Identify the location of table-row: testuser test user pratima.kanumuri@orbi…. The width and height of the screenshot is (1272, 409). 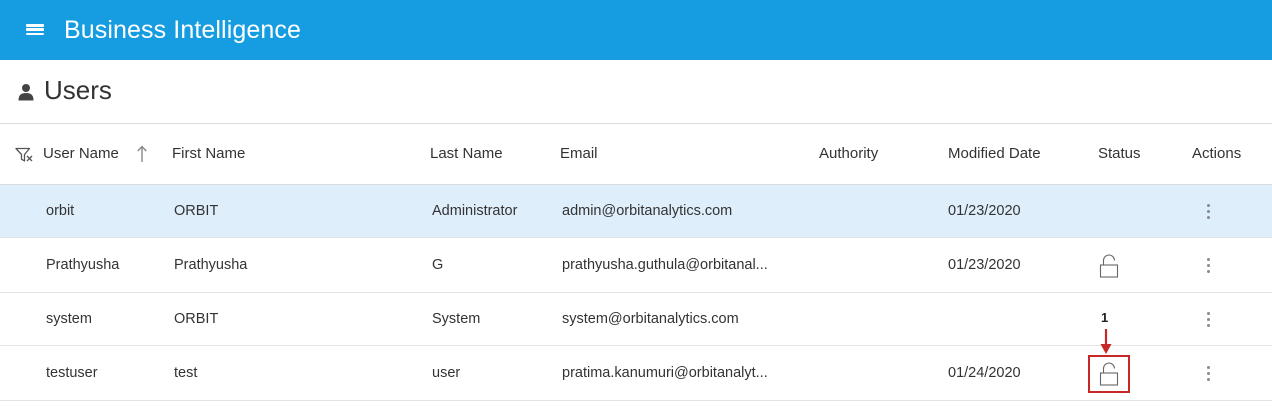
(636, 373).